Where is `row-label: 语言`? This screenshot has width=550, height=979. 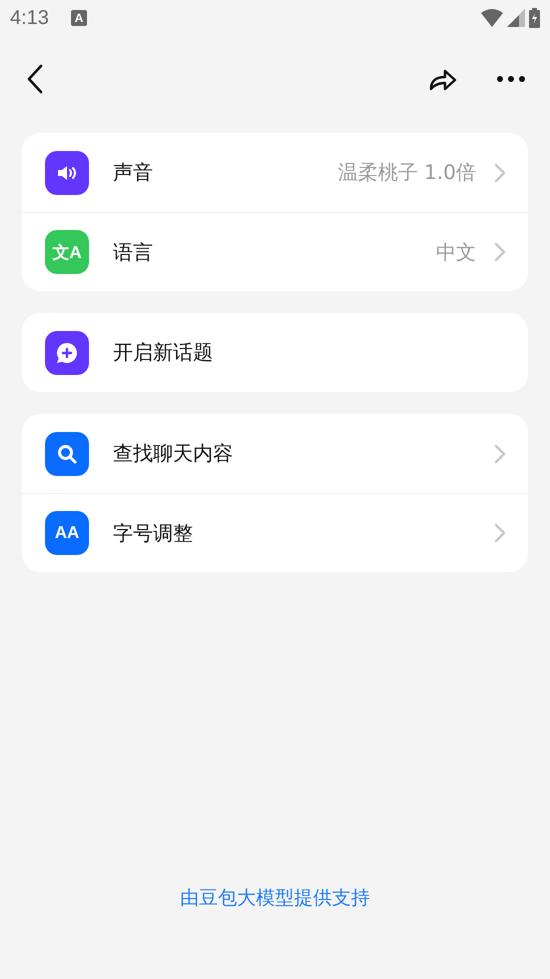 row-label: 语言 is located at coordinates (133, 252).